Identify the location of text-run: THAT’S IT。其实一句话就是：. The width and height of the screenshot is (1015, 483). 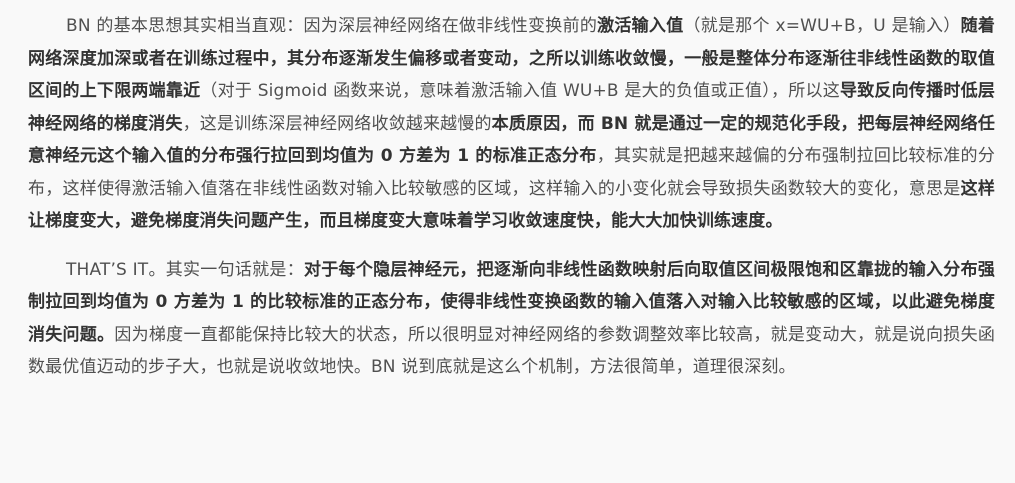
(185, 269).